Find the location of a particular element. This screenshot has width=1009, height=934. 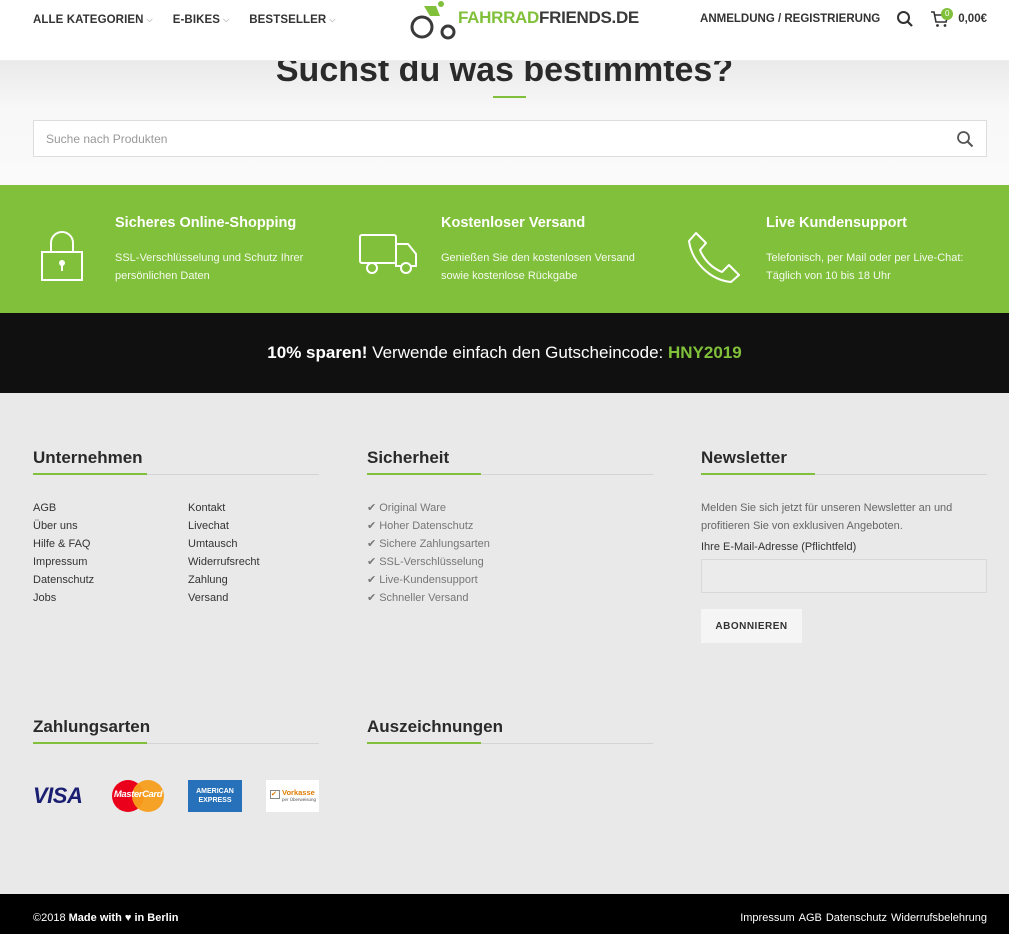

footer-link-about: Über uns is located at coordinates (110, 526).